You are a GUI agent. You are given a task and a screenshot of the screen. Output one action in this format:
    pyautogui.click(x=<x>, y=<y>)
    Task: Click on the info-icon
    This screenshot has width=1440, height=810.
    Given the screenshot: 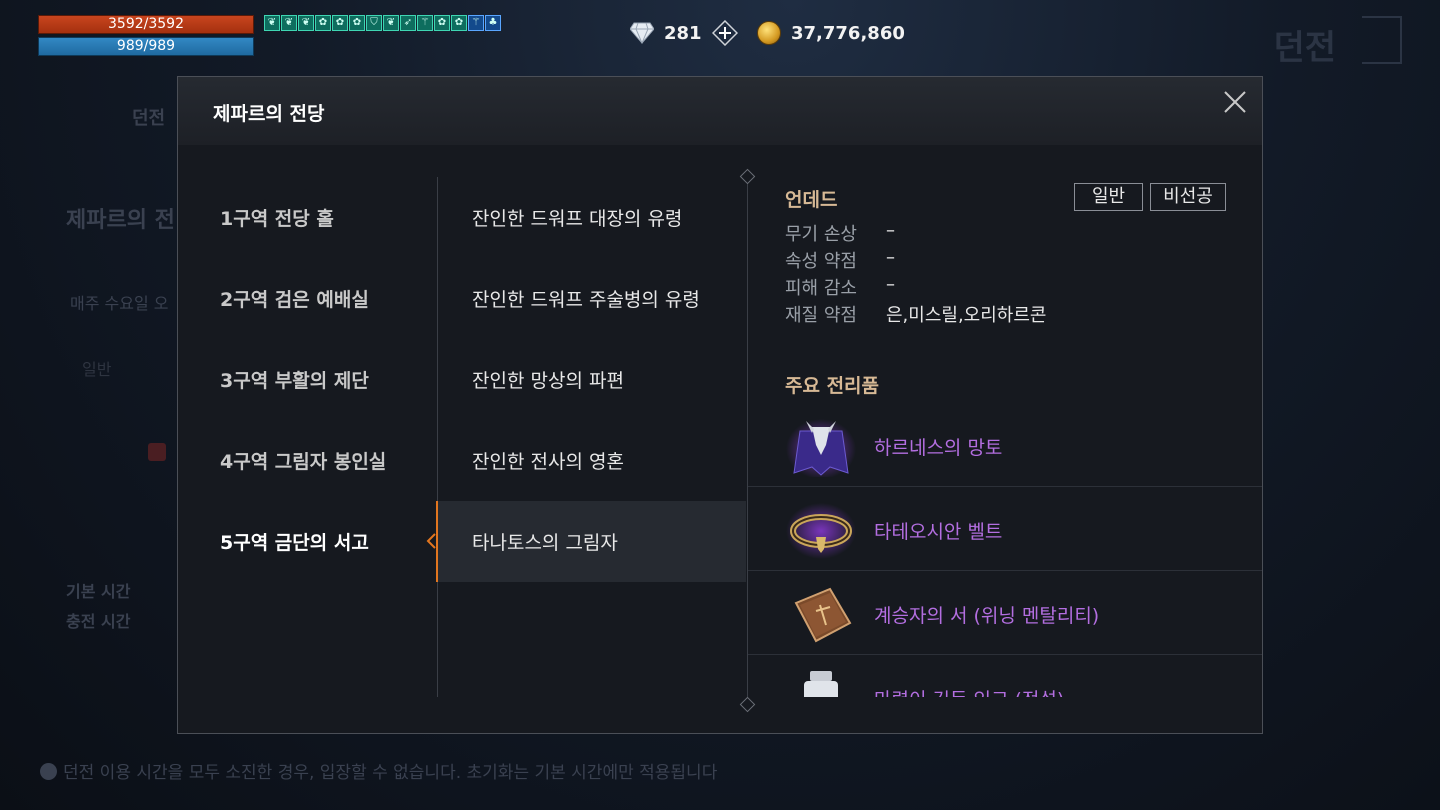 What is the action you would take?
    pyautogui.click(x=48, y=771)
    